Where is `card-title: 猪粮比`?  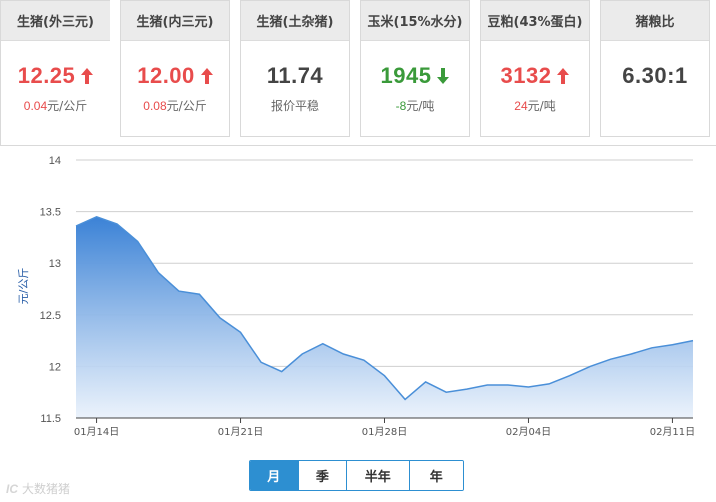 card-title: 猪粮比 is located at coordinates (655, 21).